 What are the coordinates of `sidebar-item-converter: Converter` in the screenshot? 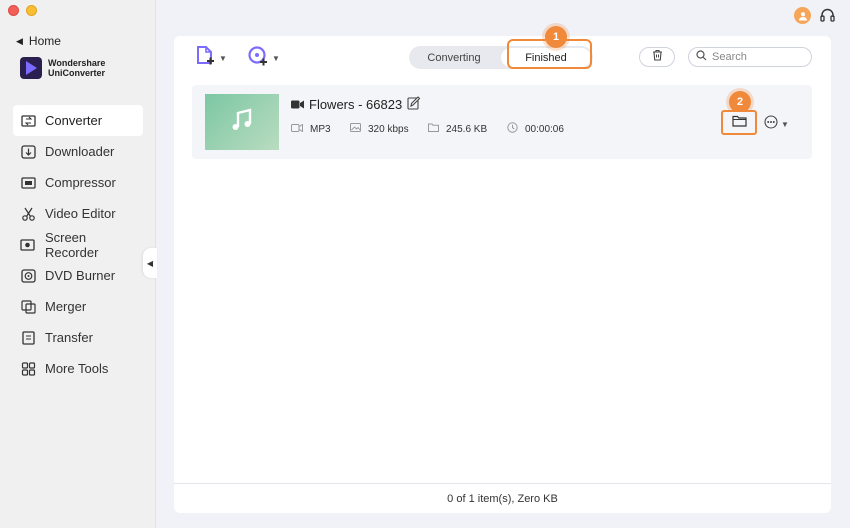 It's located at (78, 120).